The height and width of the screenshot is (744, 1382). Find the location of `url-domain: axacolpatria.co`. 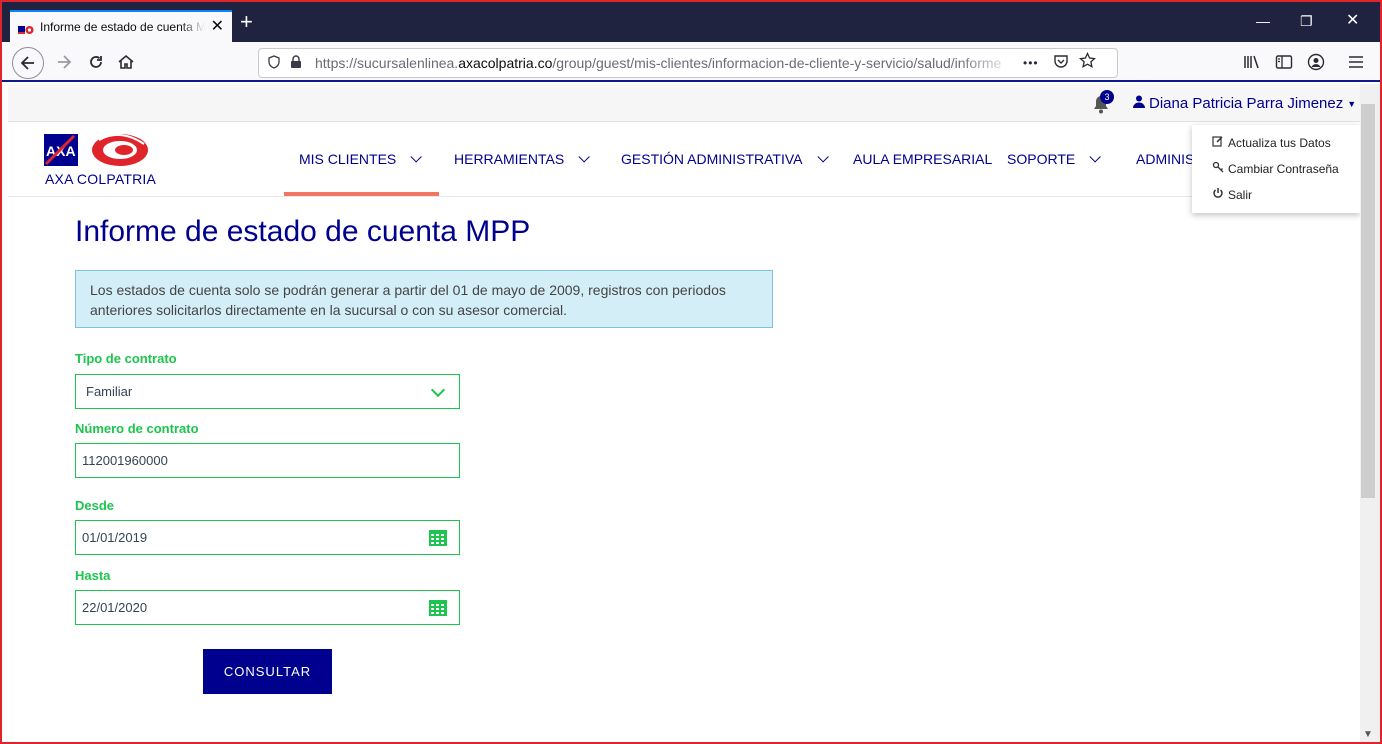

url-domain: axacolpatria.co is located at coordinates (505, 63).